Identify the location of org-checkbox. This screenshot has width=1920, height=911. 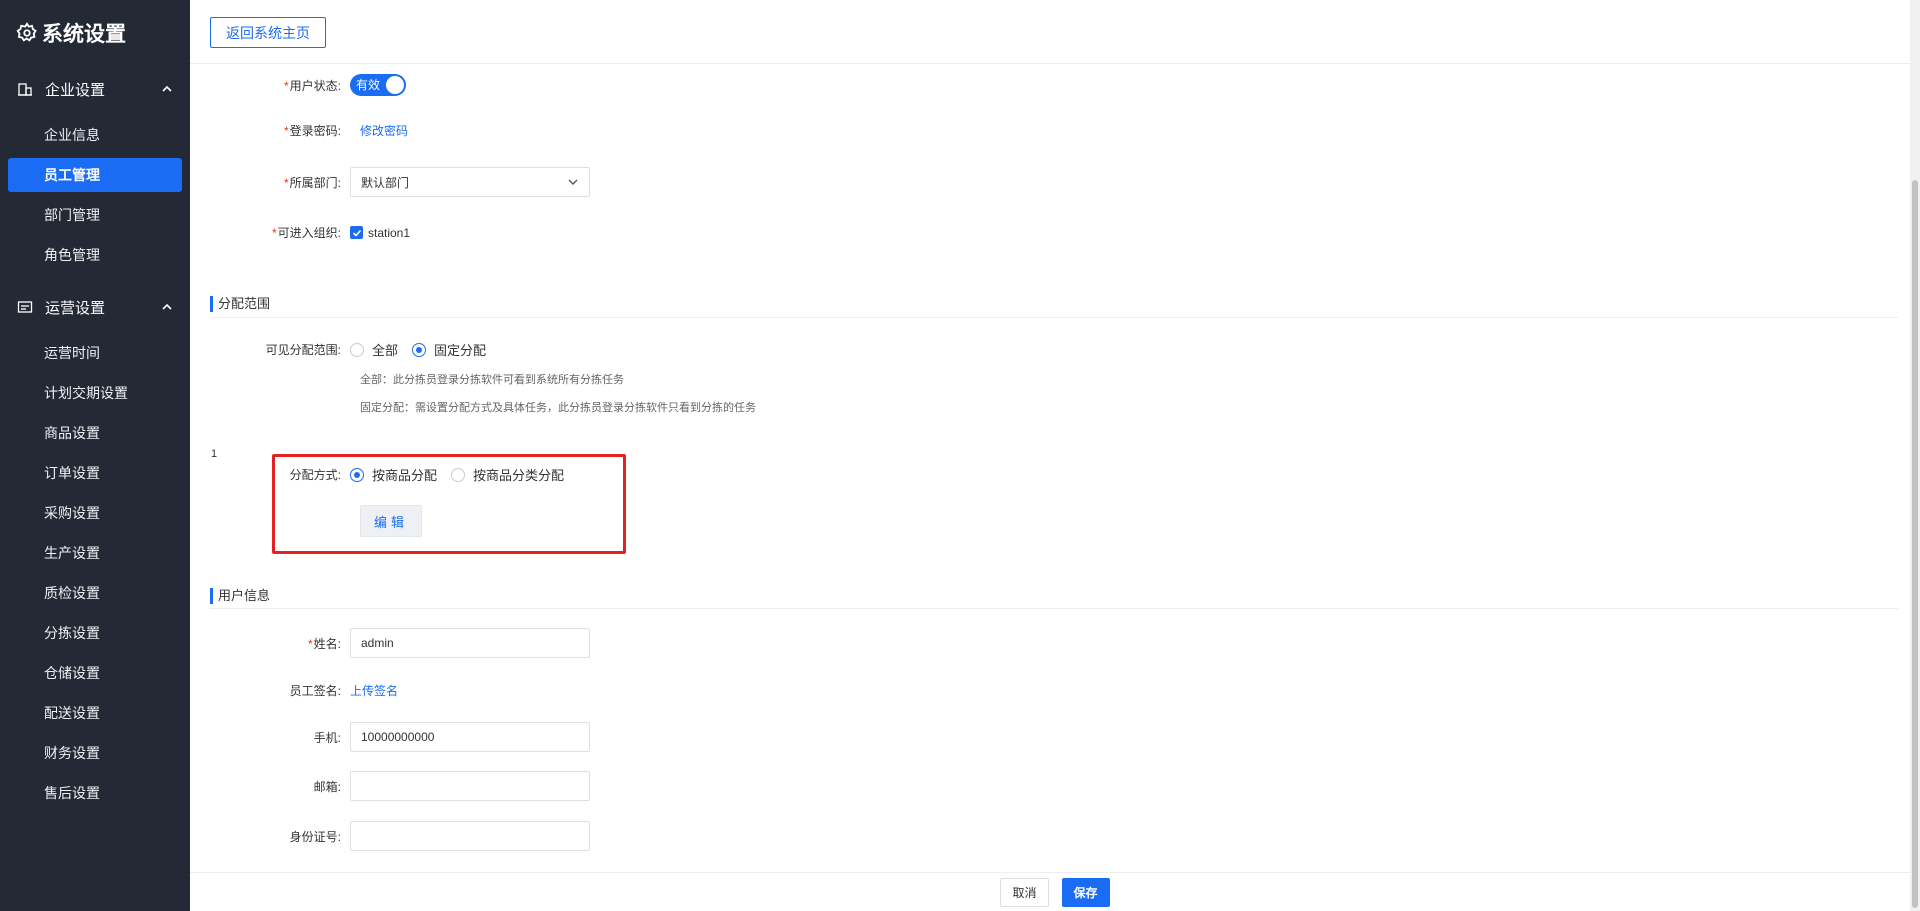
(356, 232).